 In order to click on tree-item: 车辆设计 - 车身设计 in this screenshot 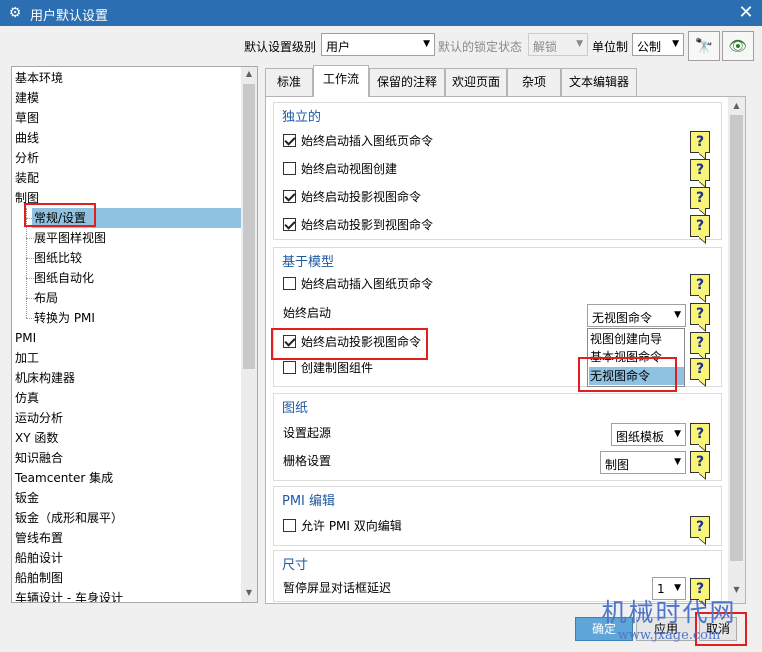, I will do `click(69, 595)`.